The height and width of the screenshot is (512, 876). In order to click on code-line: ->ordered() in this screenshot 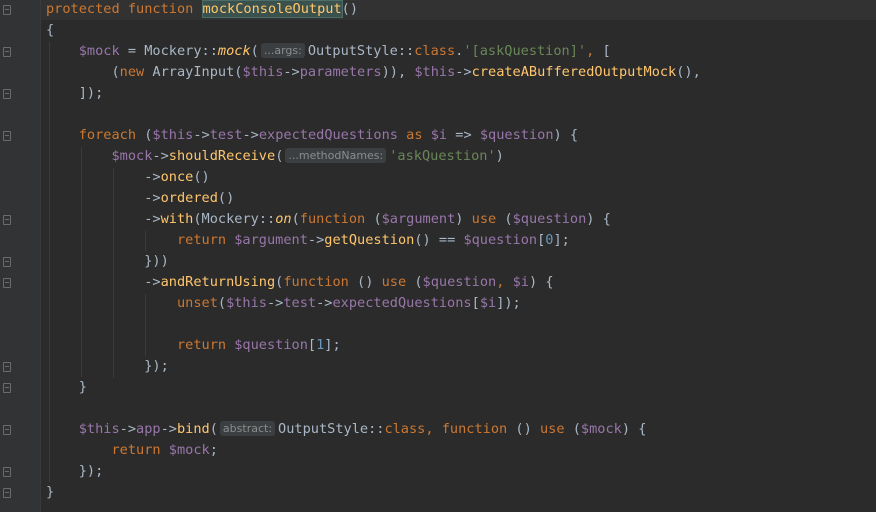, I will do `click(373, 199)`.